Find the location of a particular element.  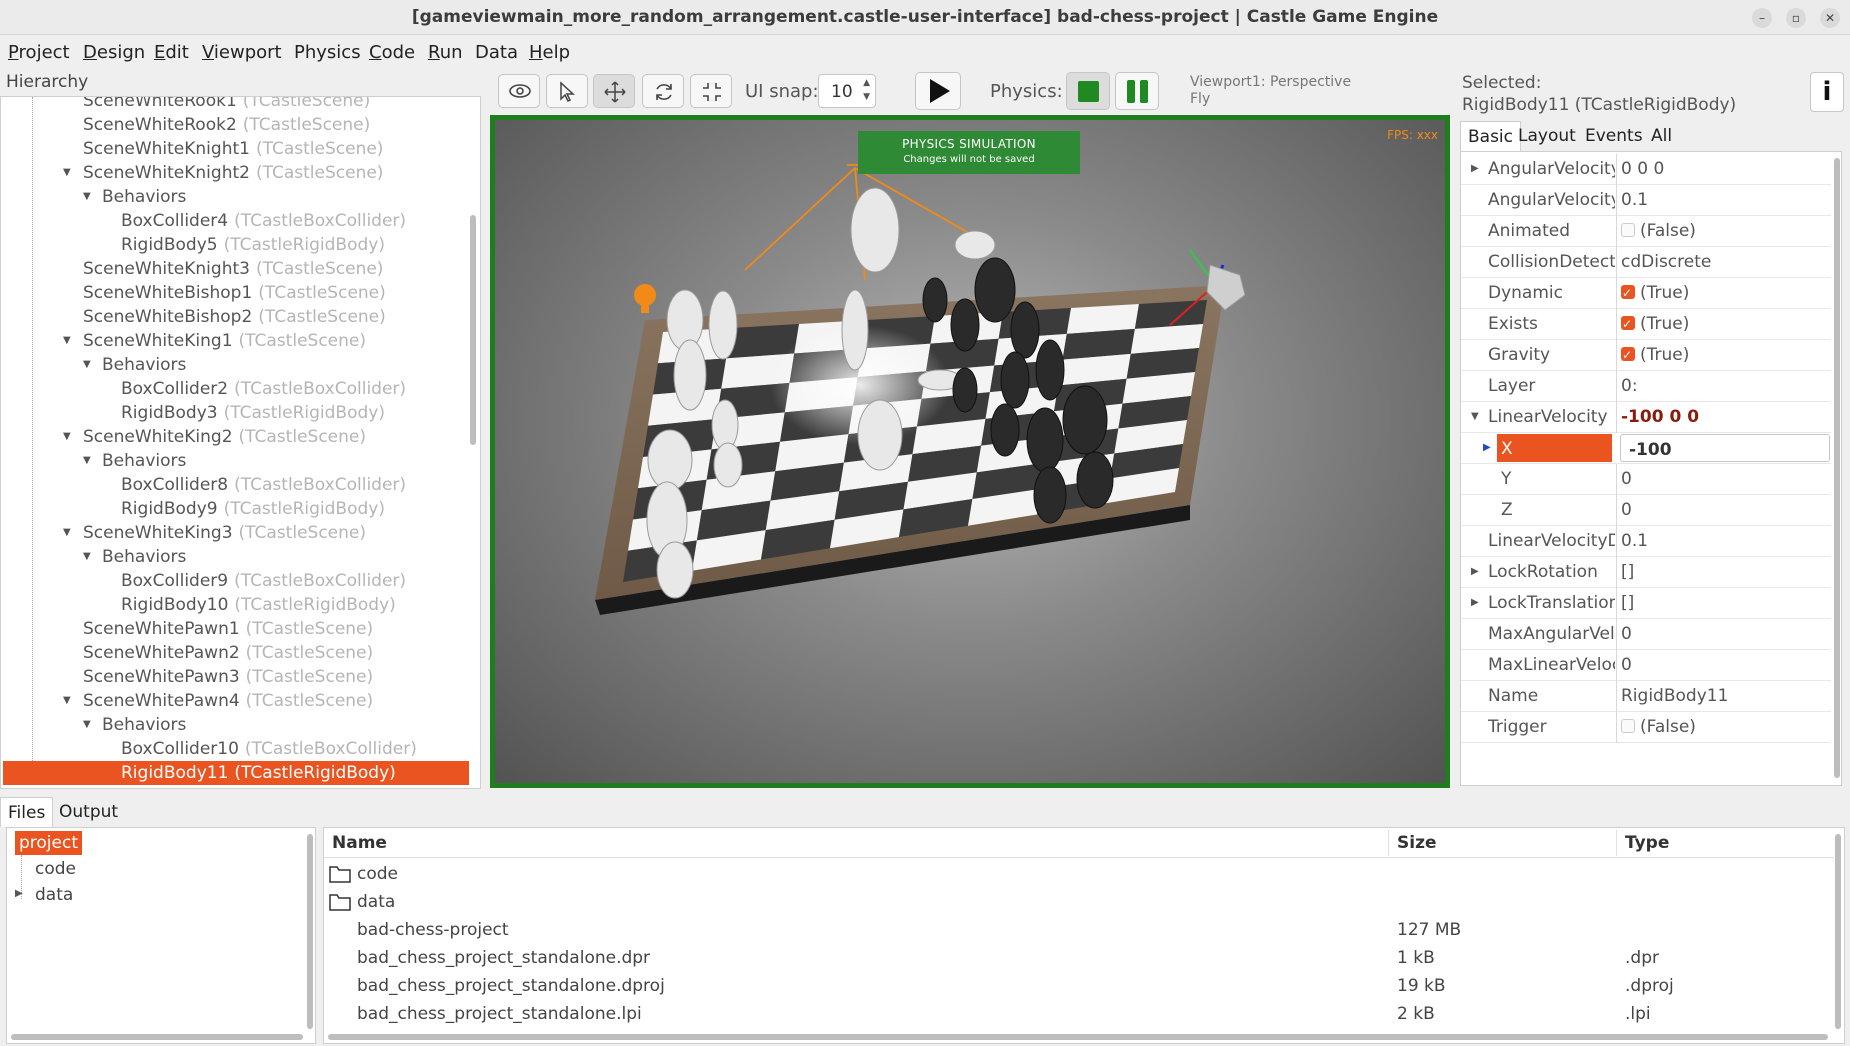

menu-physics: Physics is located at coordinates (327, 52).